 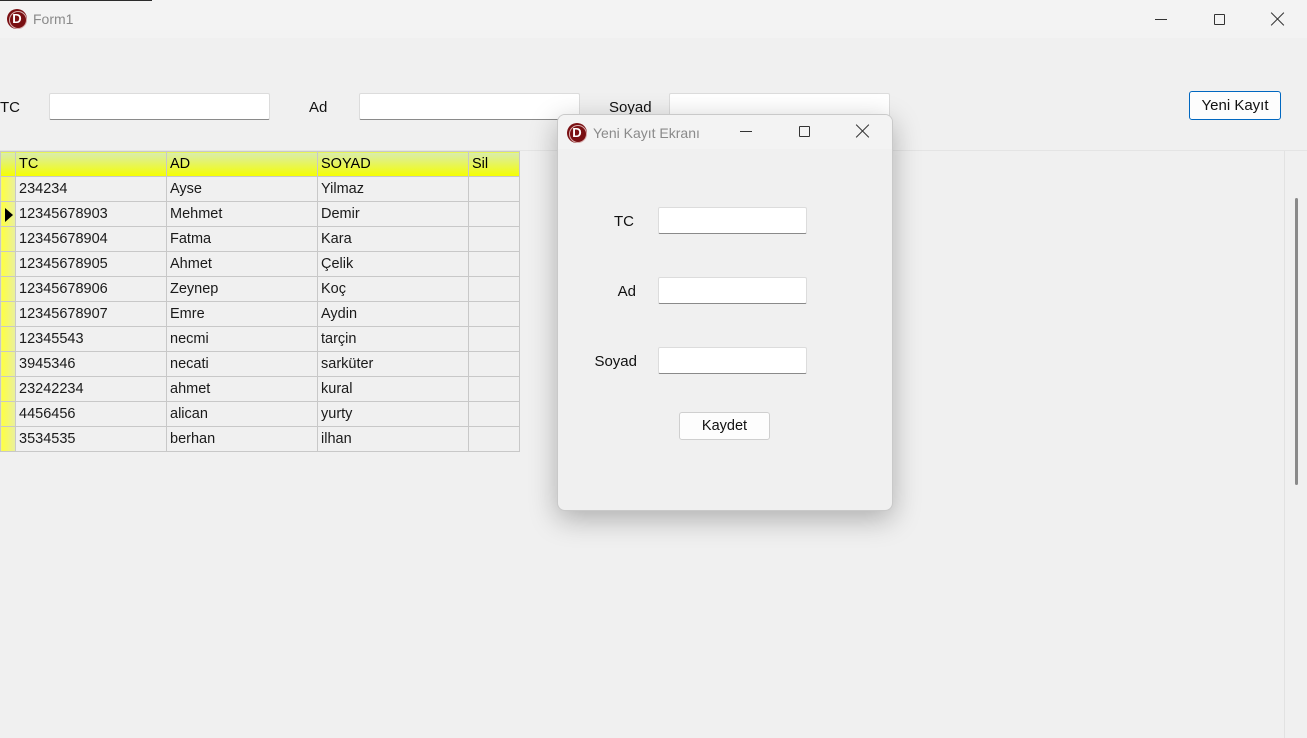 What do you see at coordinates (242, 164) in the screenshot?
I see `column-header-ad: AD` at bounding box center [242, 164].